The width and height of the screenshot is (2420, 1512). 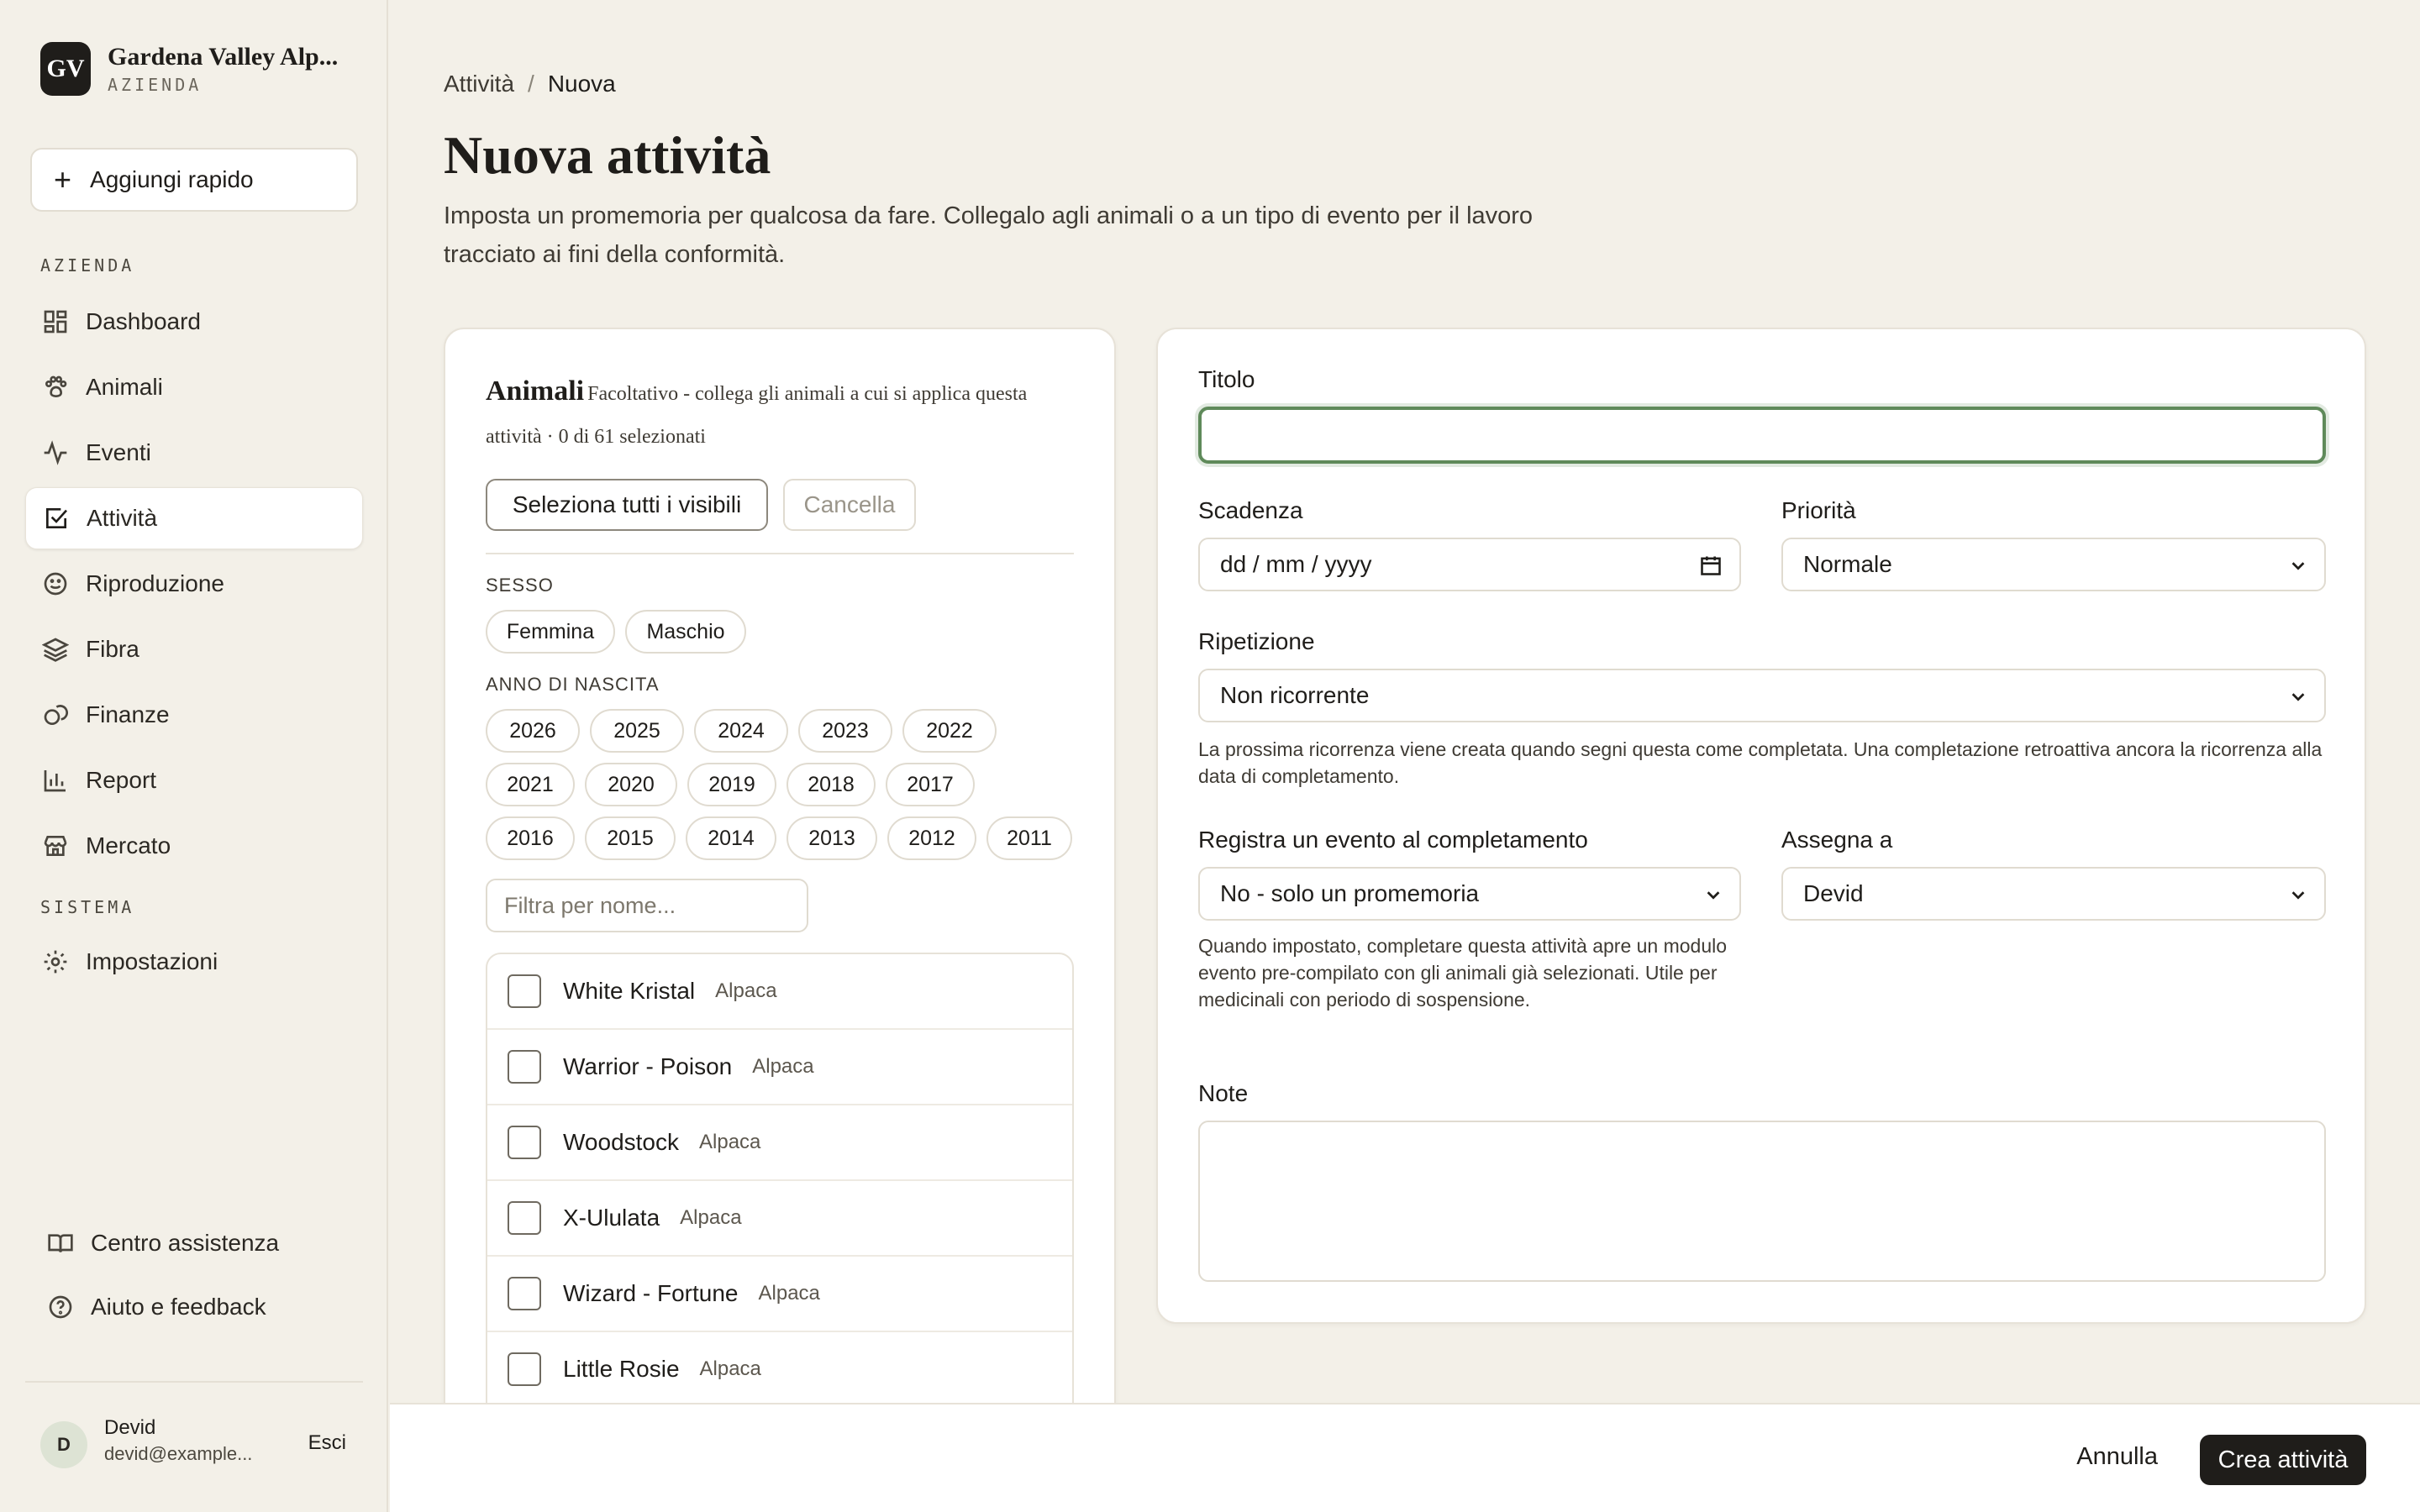 What do you see at coordinates (194, 453) in the screenshot?
I see `sidebar-item-eventi: Eventi` at bounding box center [194, 453].